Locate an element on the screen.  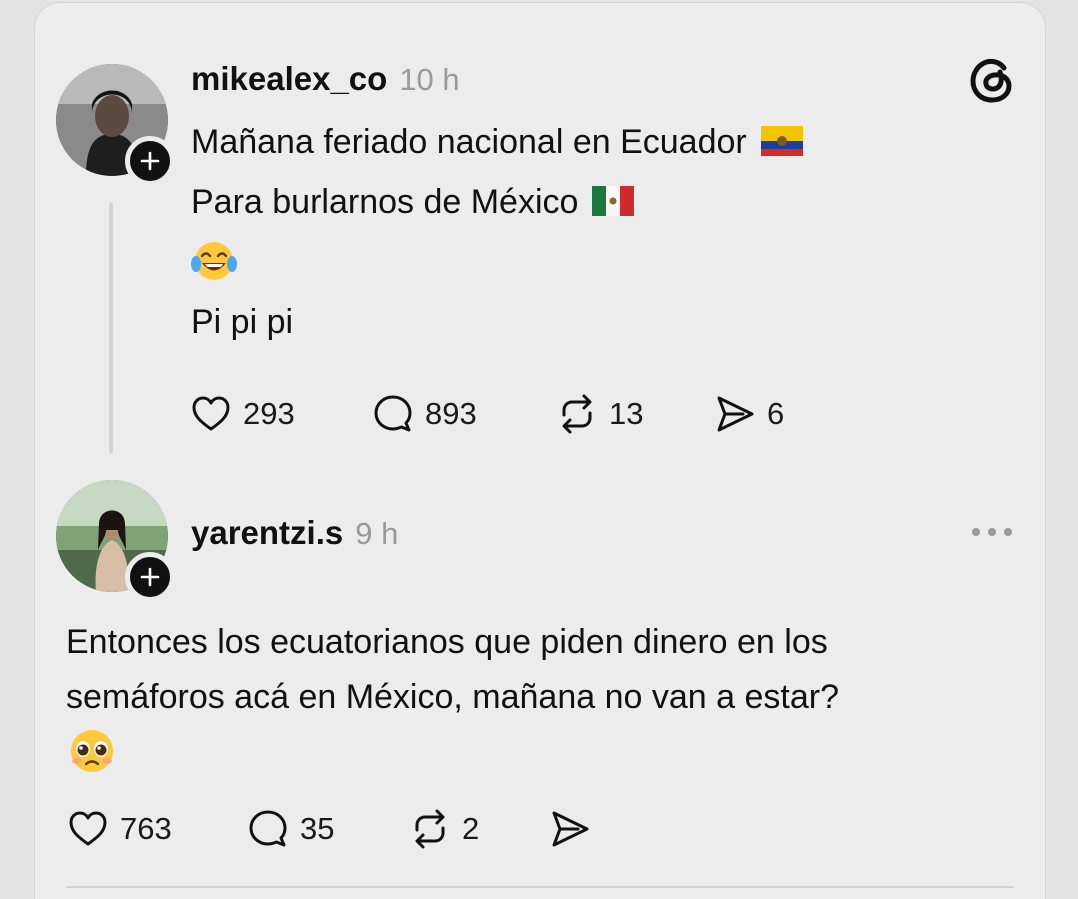
post-header: mikealex_co 10 h is located at coordinates (325, 79).